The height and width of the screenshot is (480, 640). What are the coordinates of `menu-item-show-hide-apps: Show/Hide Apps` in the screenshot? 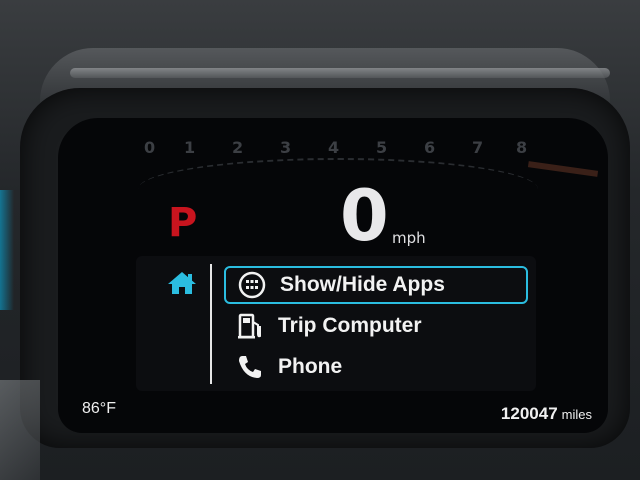 It's located at (376, 285).